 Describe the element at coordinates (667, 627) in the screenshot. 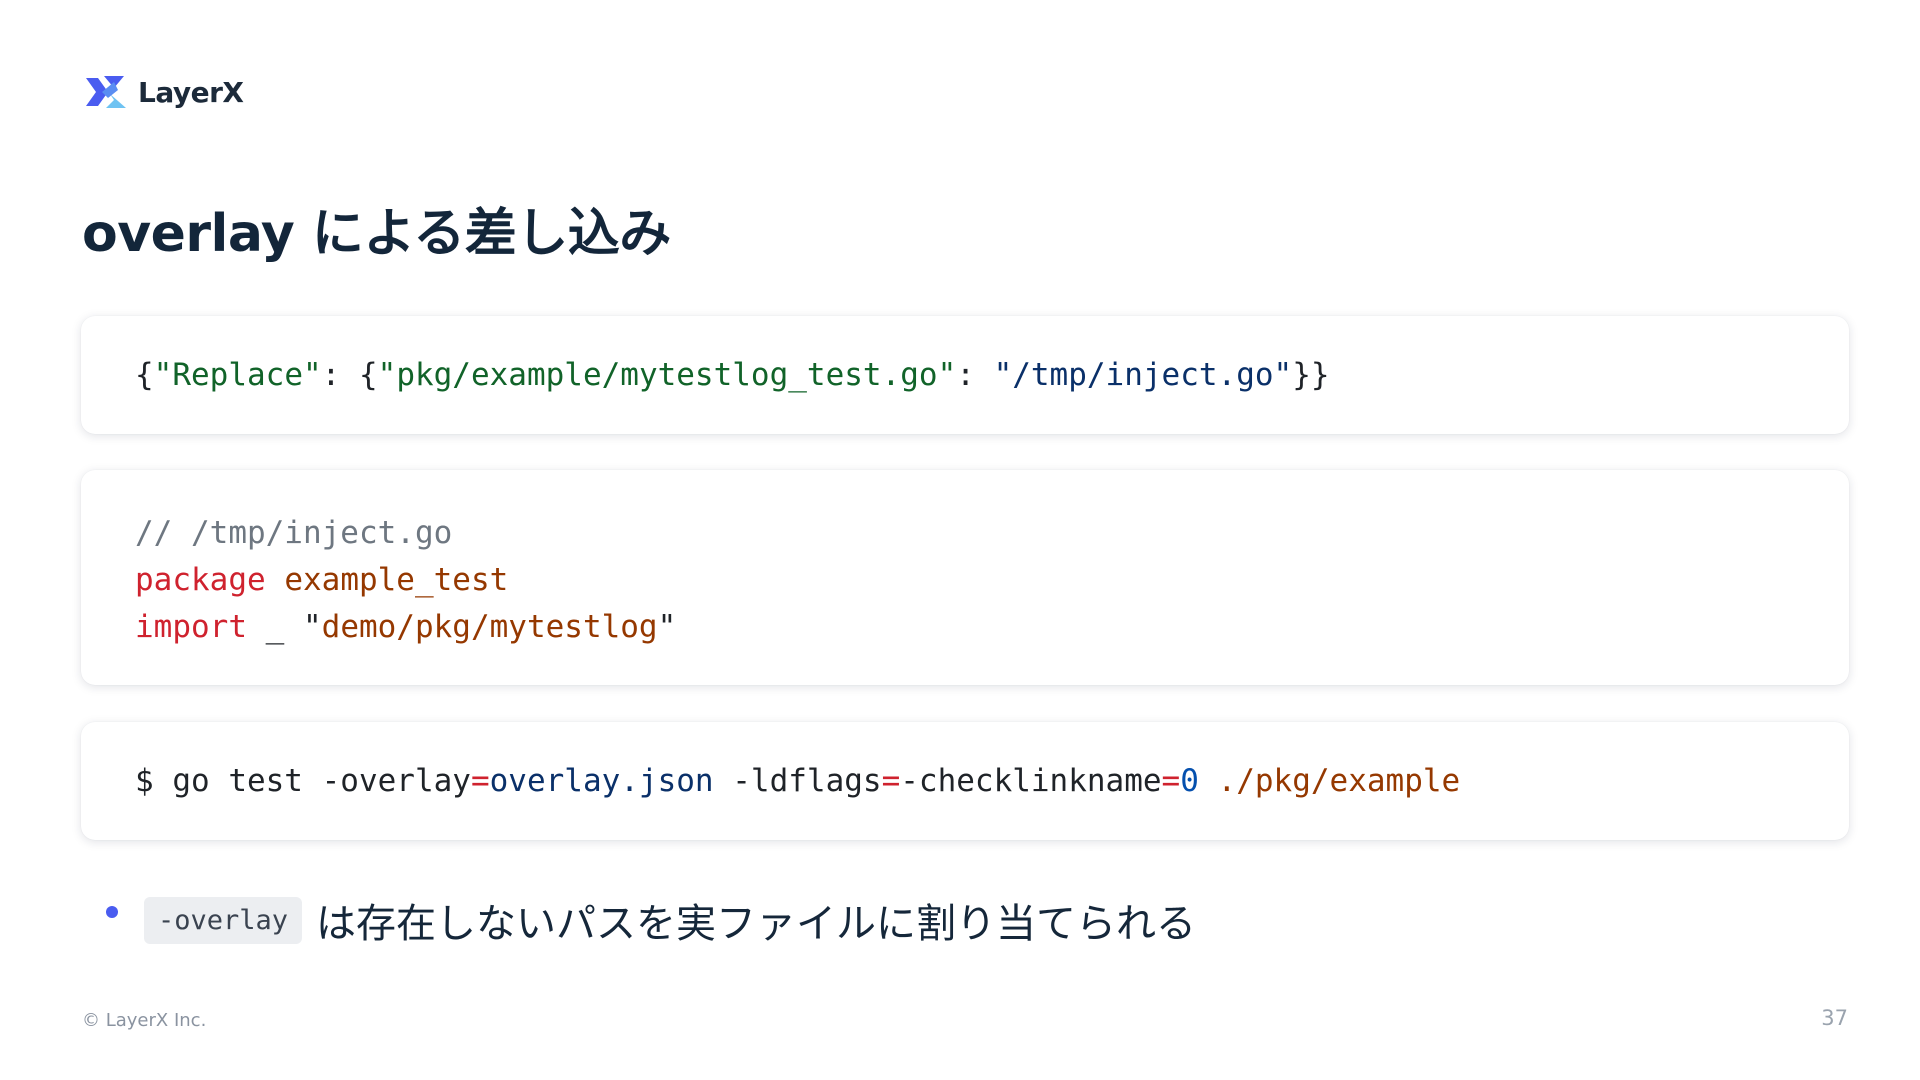

I see `quote-close: "` at that location.